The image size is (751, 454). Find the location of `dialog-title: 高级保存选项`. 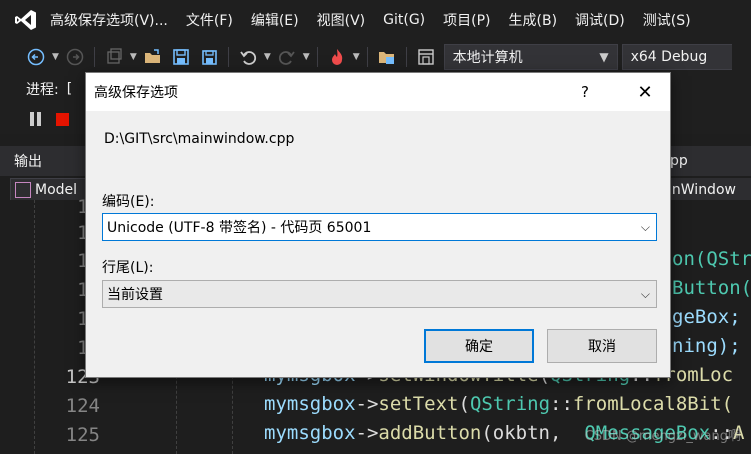

dialog-title: 高级保存选项 is located at coordinates (136, 93).